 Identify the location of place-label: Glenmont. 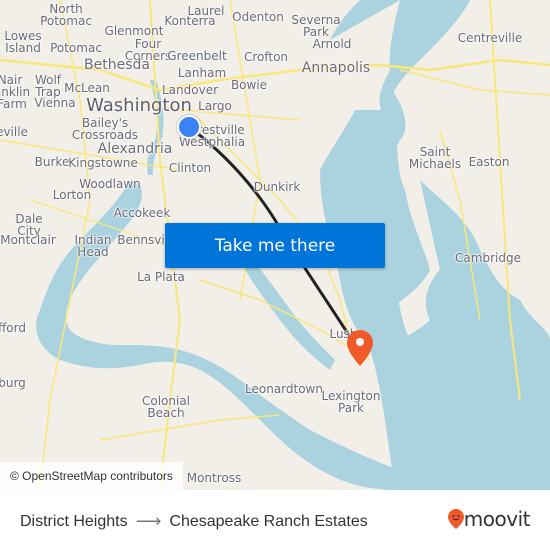
(134, 31).